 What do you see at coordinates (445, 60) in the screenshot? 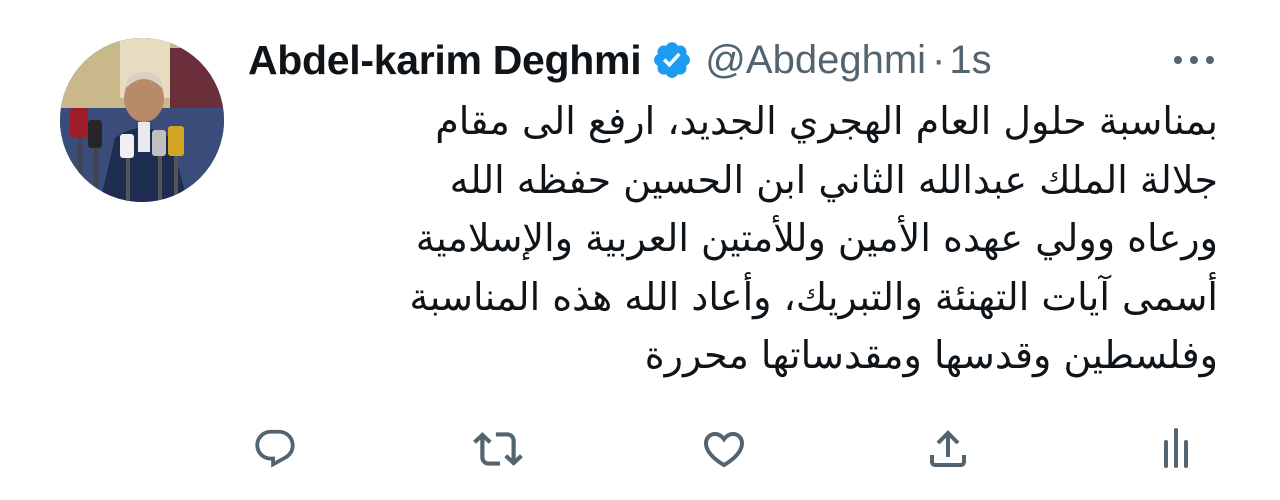
I see `author-display-name: Abdel-karim Deghmi` at bounding box center [445, 60].